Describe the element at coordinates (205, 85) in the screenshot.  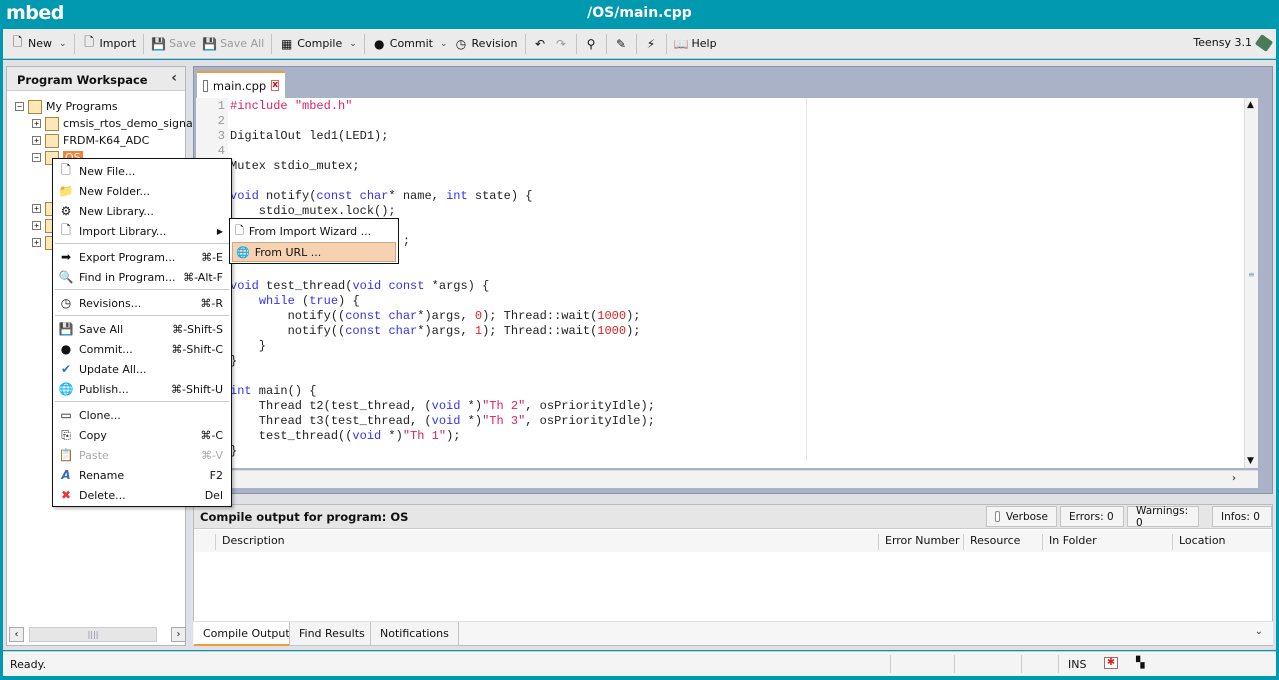
I see `cpp-file-icon` at that location.